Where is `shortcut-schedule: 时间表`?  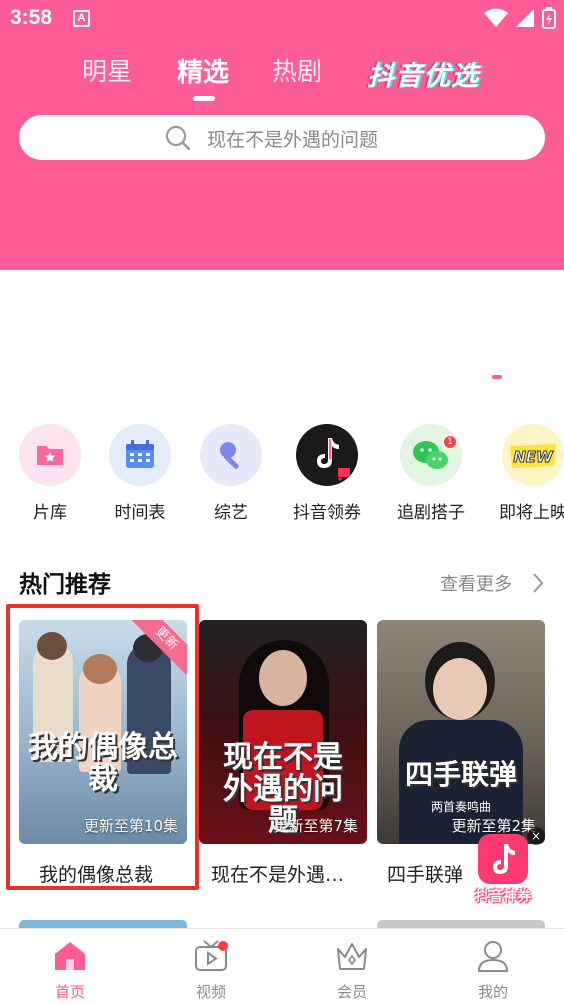
shortcut-schedule: 时间表 is located at coordinates (140, 473).